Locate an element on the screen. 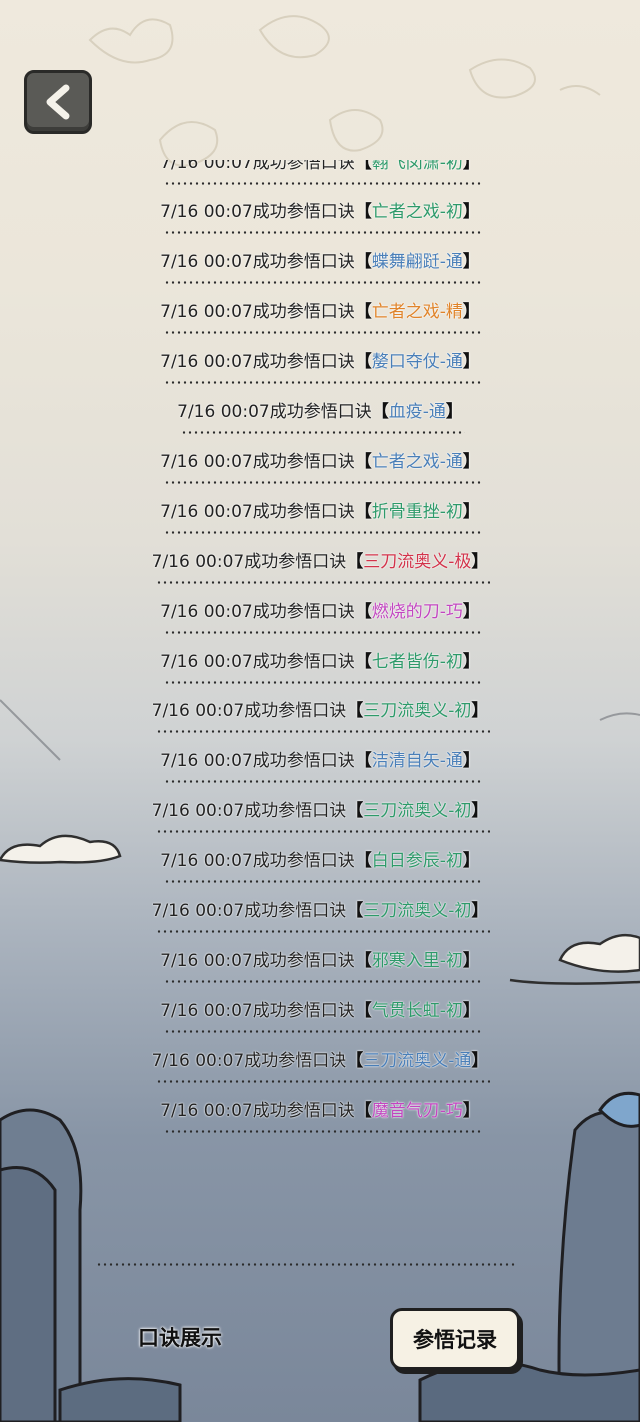 This screenshot has height=1422, width=640. log-entry: 7/16 00:07成功参悟口诀【亡者之戏-初】 is located at coordinates (320, 212).